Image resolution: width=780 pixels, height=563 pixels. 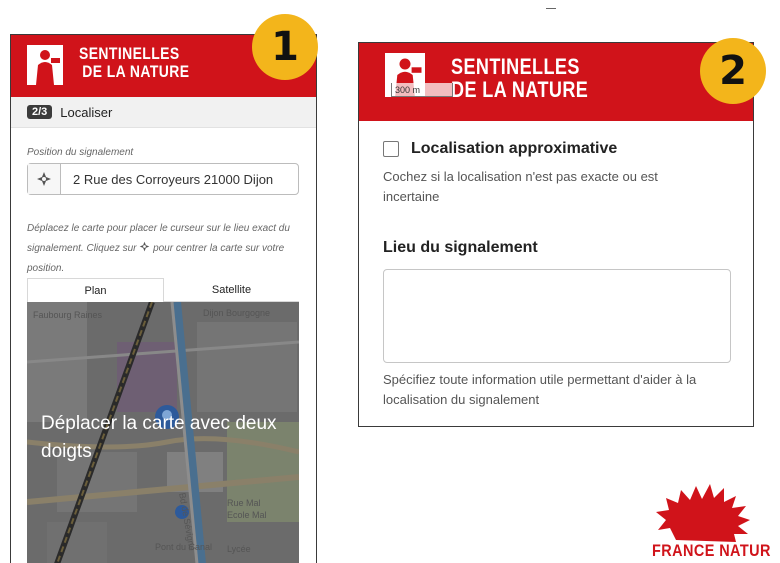 I want to click on lieu-title: Lieu du signalement, so click(x=460, y=247).